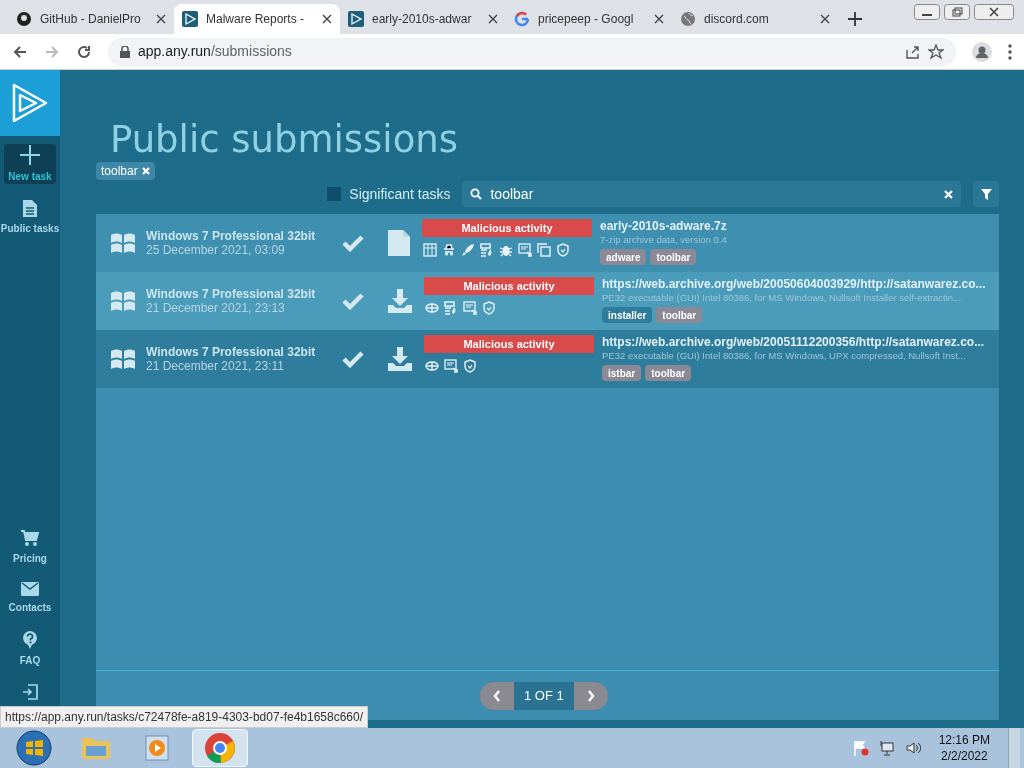  I want to click on browser-tab: discord.com, so click(755, 19).